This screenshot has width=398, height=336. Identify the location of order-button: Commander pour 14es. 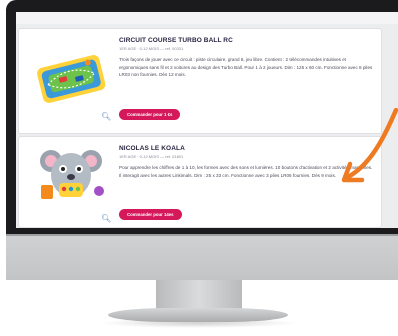
(150, 214).